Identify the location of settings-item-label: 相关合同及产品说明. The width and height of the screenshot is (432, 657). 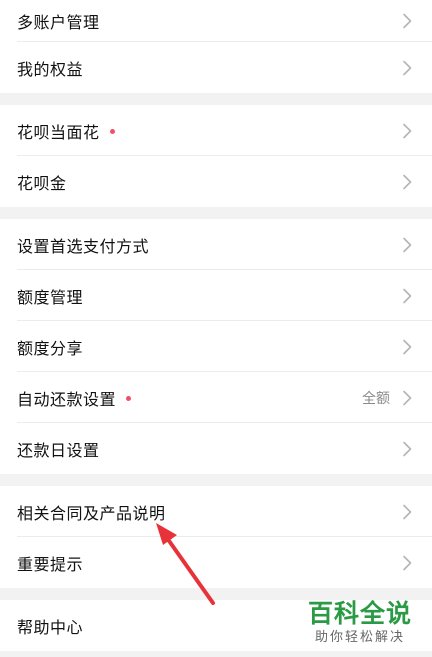
(91, 513).